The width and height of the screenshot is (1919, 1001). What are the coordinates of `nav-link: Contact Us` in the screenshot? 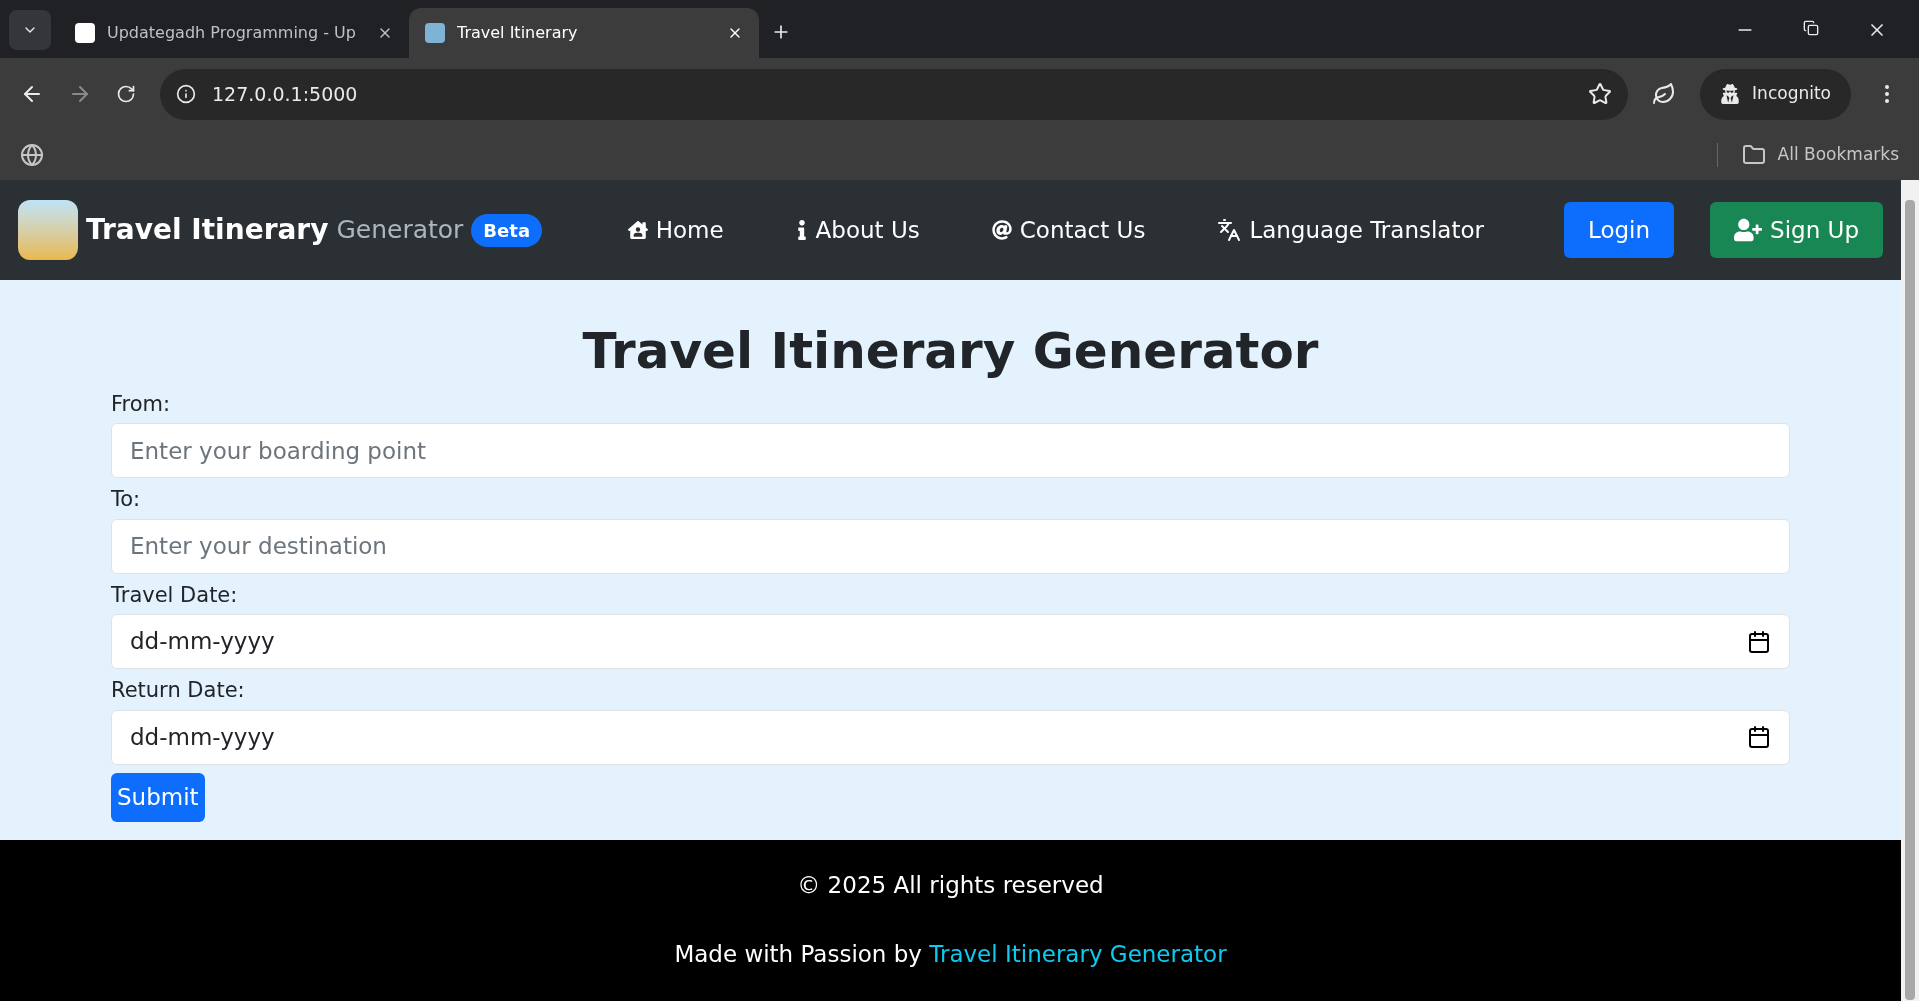 It's located at (1068, 230).